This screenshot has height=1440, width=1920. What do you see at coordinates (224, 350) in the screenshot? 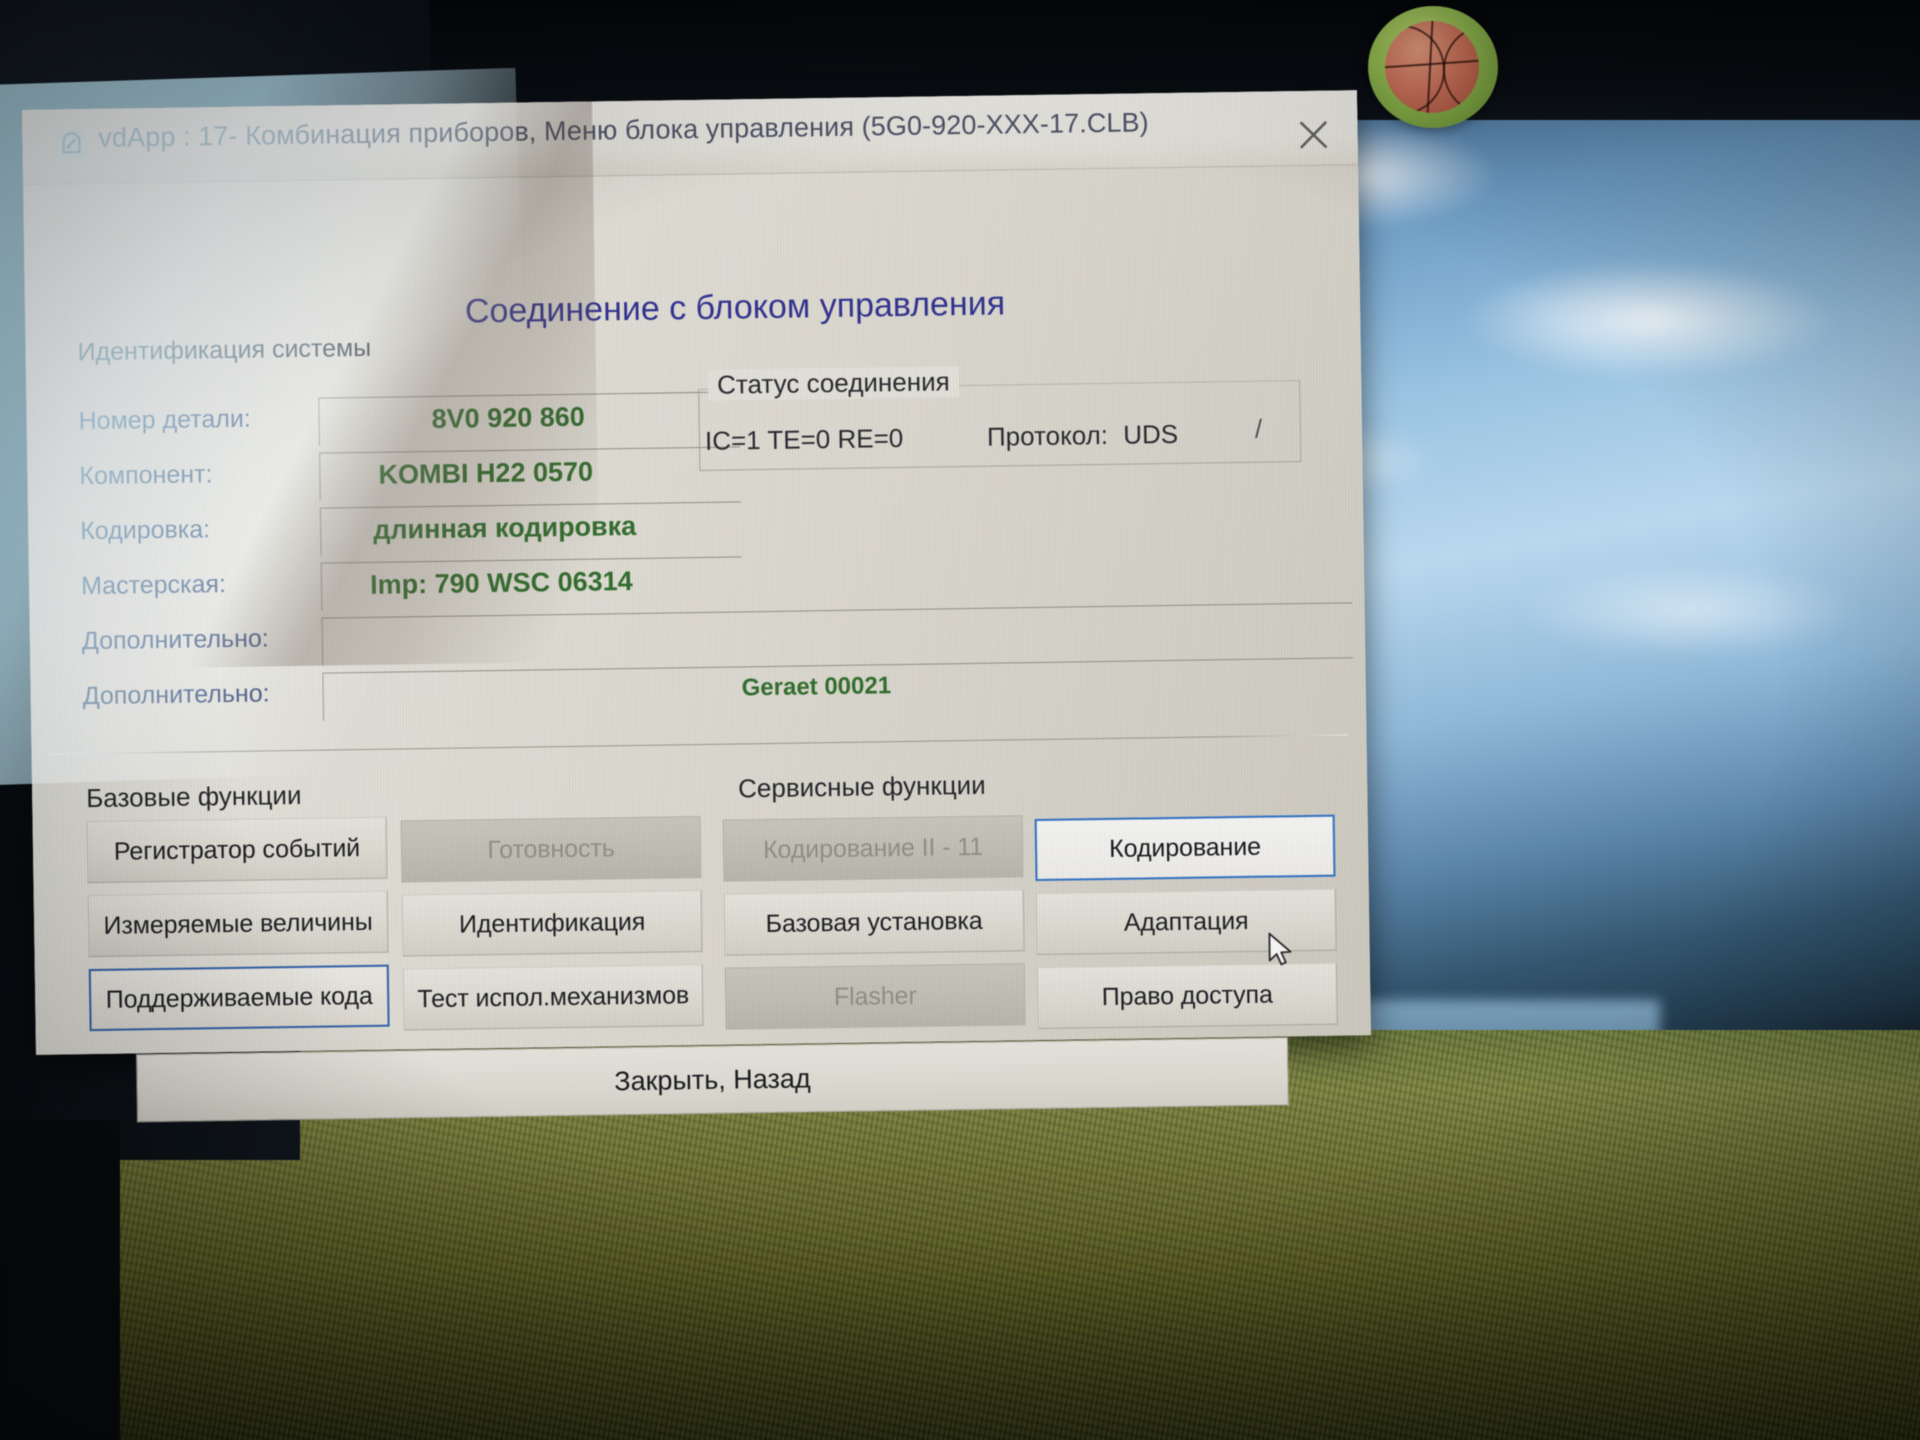
I see `identification-caption: Идентификация системы` at bounding box center [224, 350].